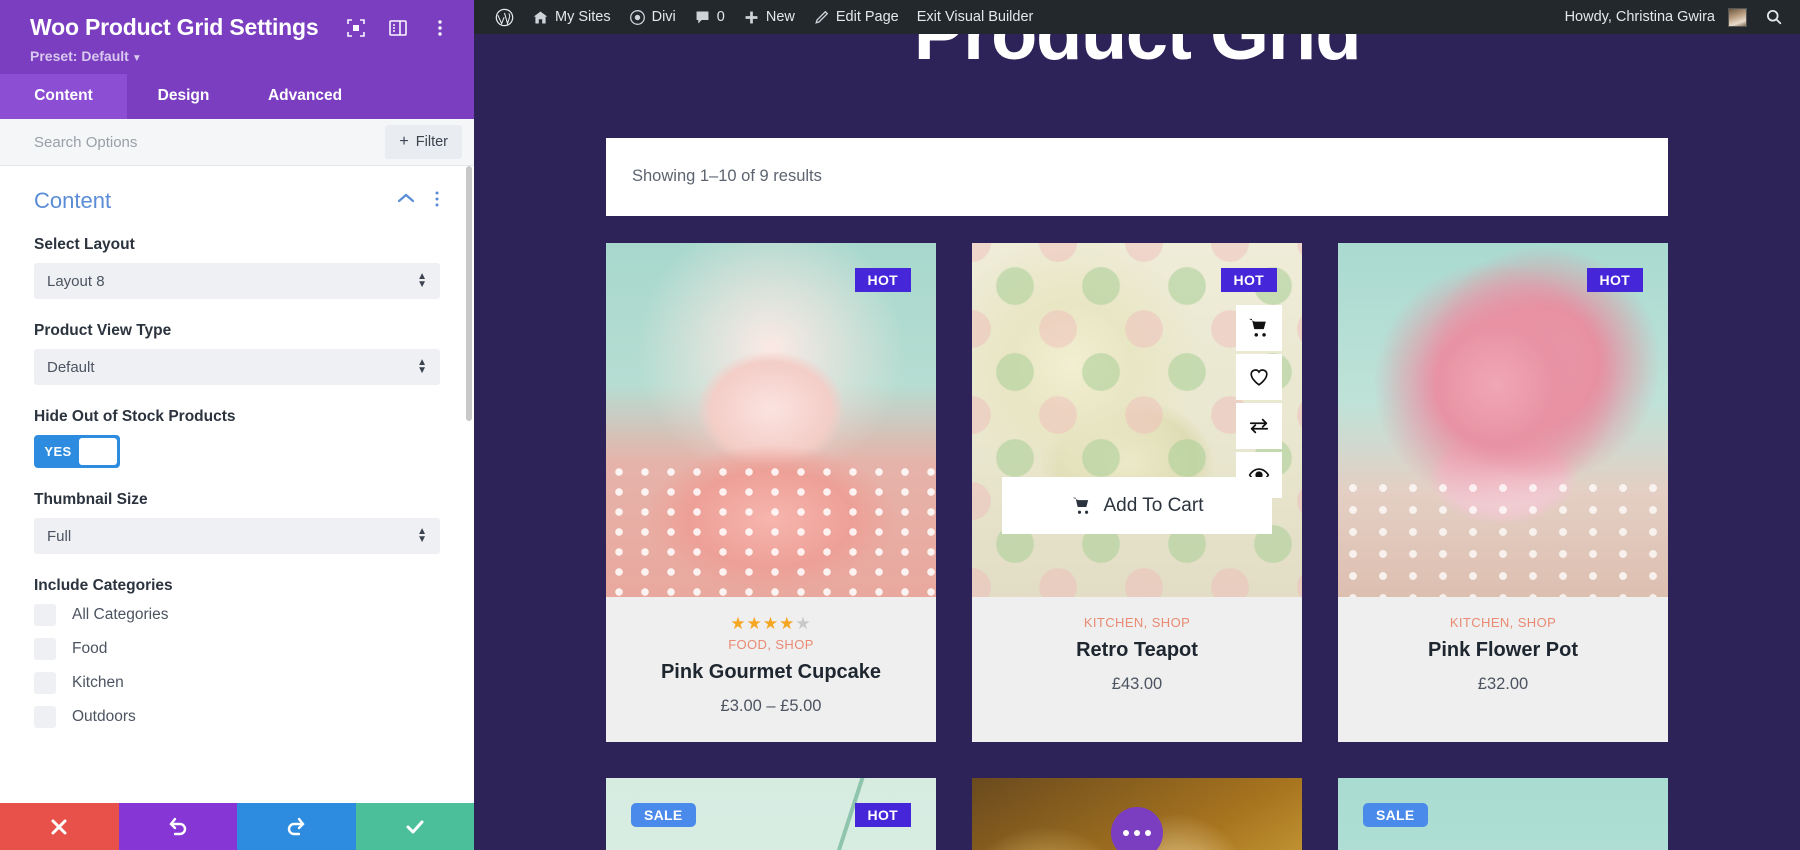 The width and height of the screenshot is (1800, 850). What do you see at coordinates (771, 644) in the screenshot?
I see `product-categories: FOOD, SHOP` at bounding box center [771, 644].